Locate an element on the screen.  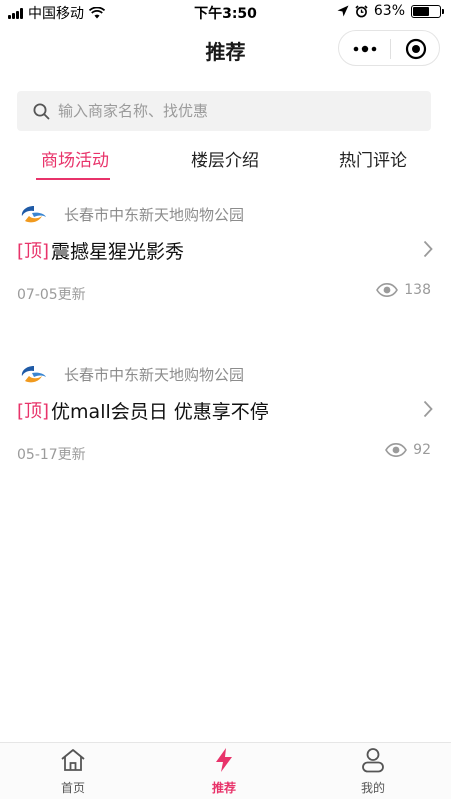
status-bar: 中国移动 下午3:50 63% is located at coordinates (225, 12).